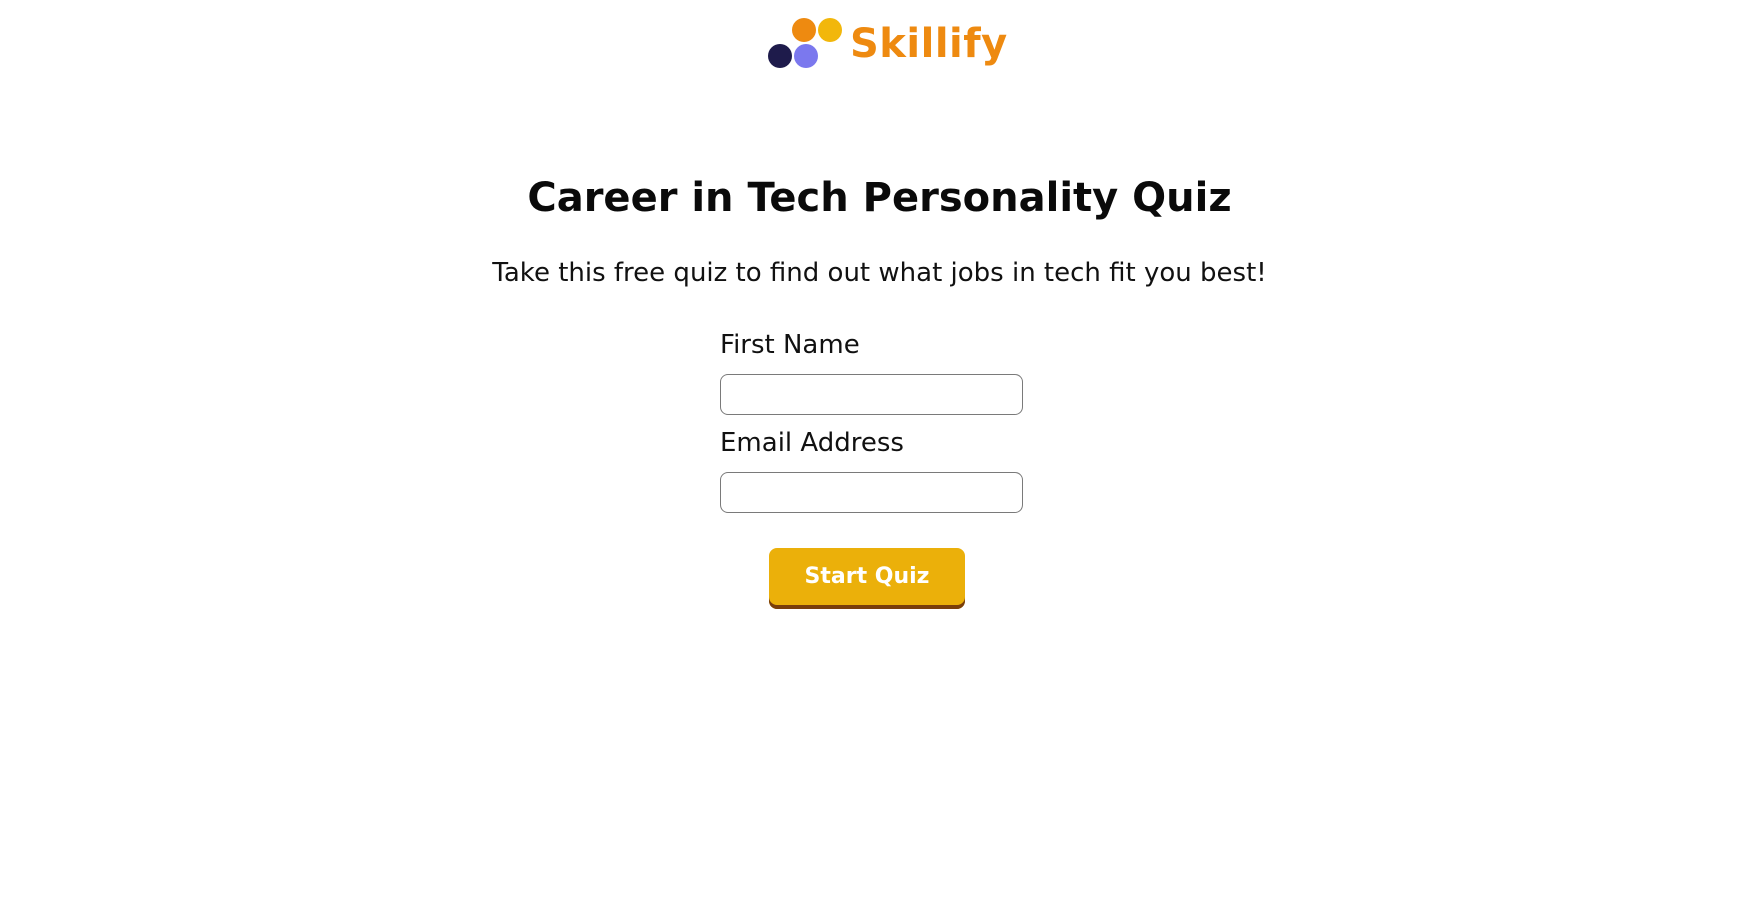  Describe the element at coordinates (885, 424) in the screenshot. I see `quiz-signup-form: First Name Email Address` at that location.